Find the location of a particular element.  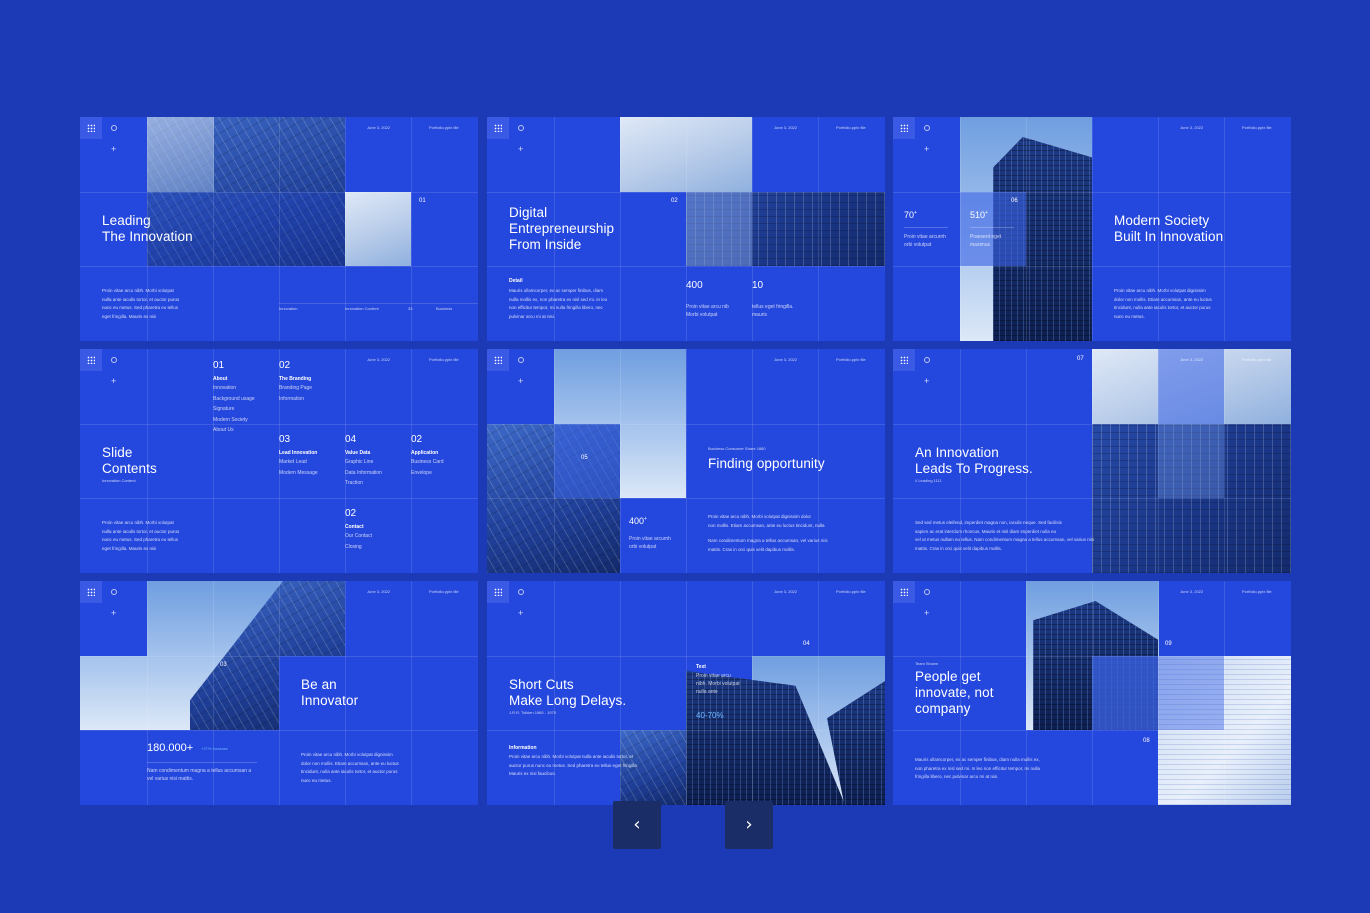

footer-label: 33 is located at coordinates (410, 308).